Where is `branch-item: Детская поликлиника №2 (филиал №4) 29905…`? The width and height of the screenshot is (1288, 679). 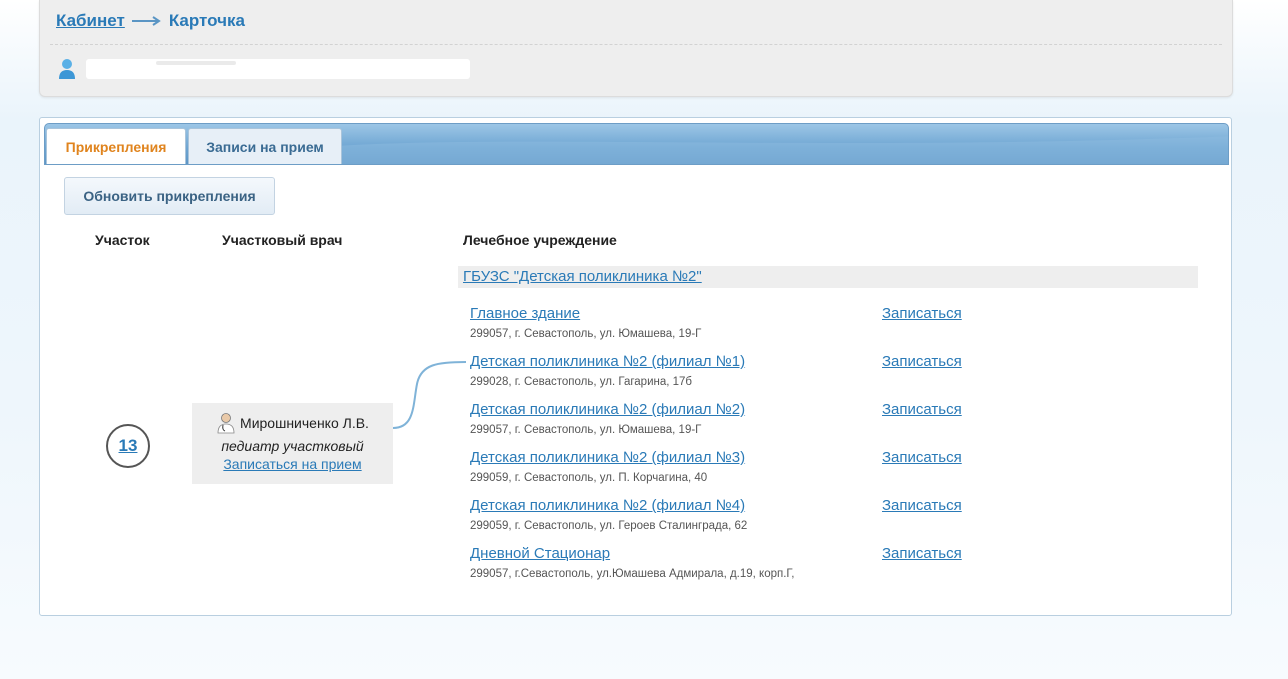 branch-item: Детская поликлиника №2 (филиал №4) 29905… is located at coordinates (608, 515).